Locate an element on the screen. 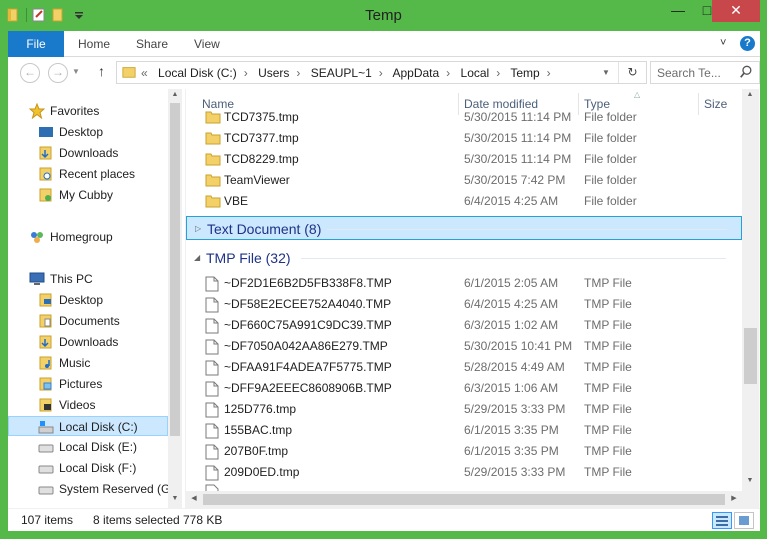 Image resolution: width=767 pixels, height=539 pixels. tab-share: Share is located at coordinates (152, 44).